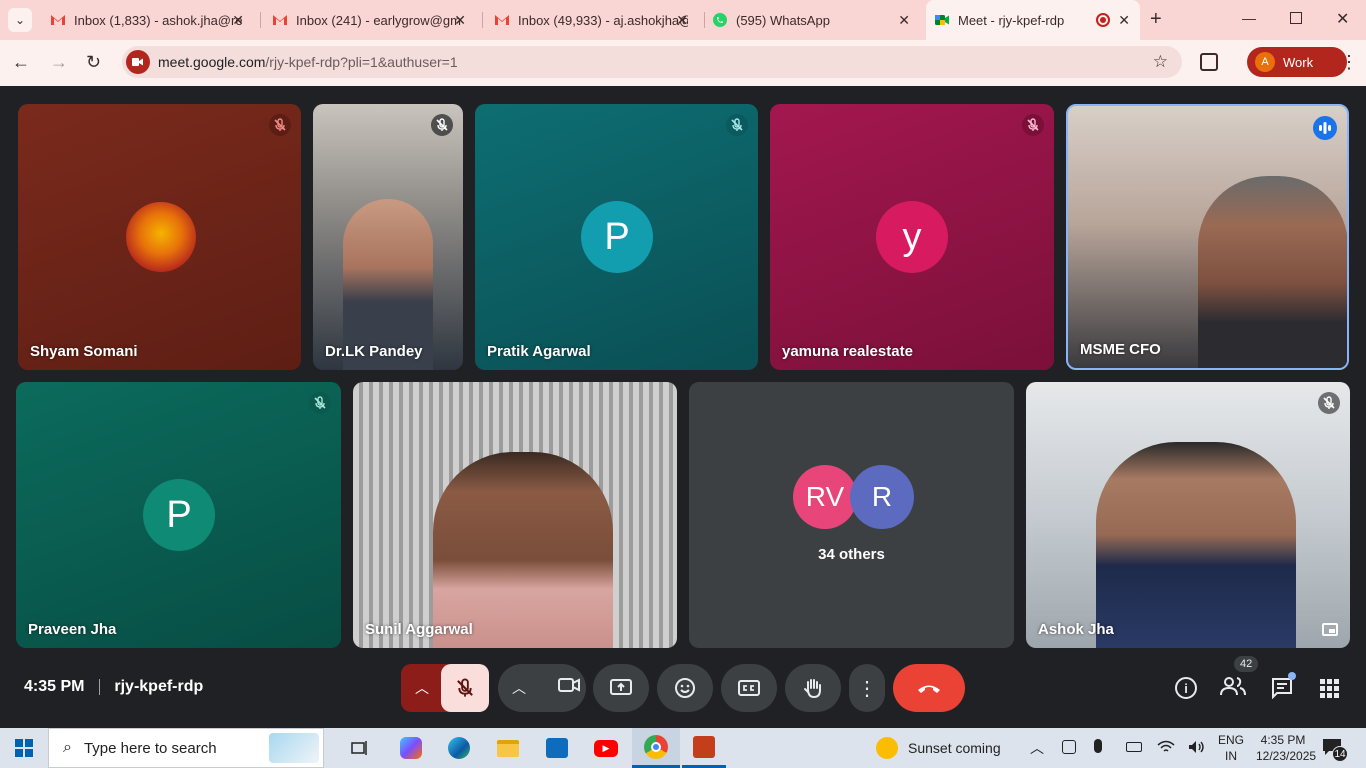  What do you see at coordinates (67, 747) in the screenshot?
I see `search-icon: ⌕` at bounding box center [67, 747].